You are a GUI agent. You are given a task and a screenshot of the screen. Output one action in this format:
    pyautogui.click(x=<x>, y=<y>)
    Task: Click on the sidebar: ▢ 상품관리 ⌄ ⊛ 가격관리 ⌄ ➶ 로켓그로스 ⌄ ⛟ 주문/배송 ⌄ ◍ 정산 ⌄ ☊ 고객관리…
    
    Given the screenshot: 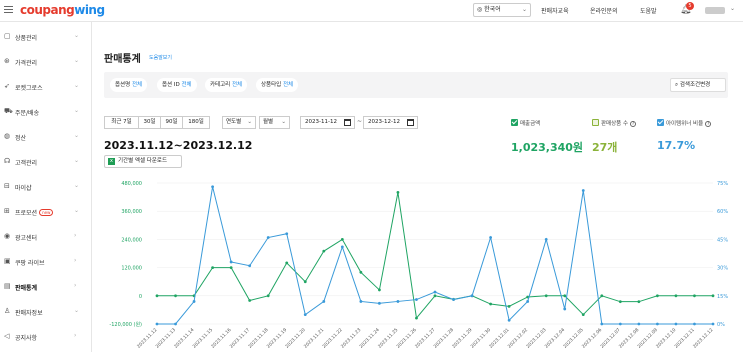 What is the action you would take?
    pyautogui.click(x=46, y=187)
    